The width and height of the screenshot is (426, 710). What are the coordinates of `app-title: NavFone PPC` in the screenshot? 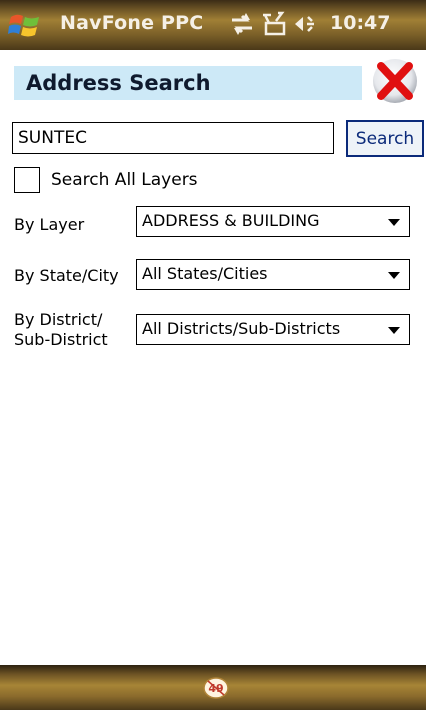 It's located at (132, 23).